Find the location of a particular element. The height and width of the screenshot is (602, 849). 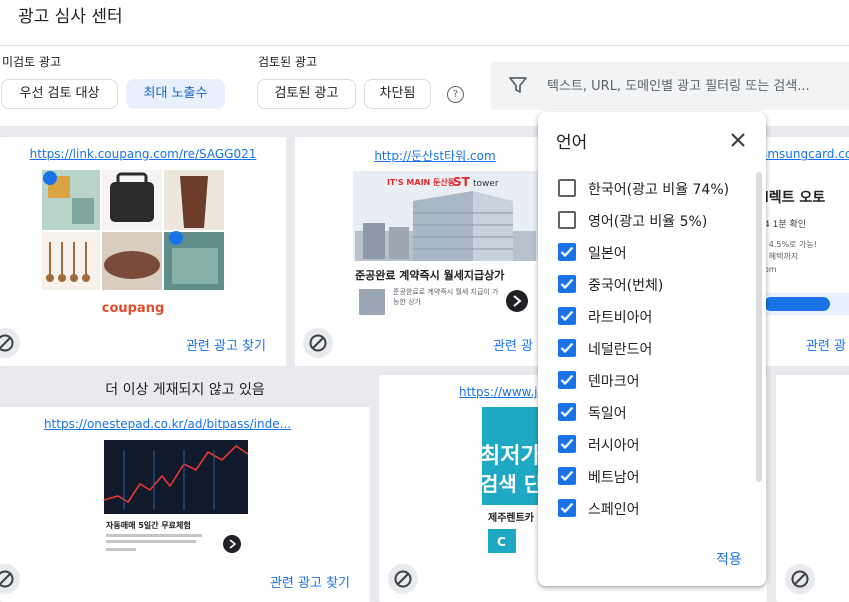

close-icon is located at coordinates (738, 140).